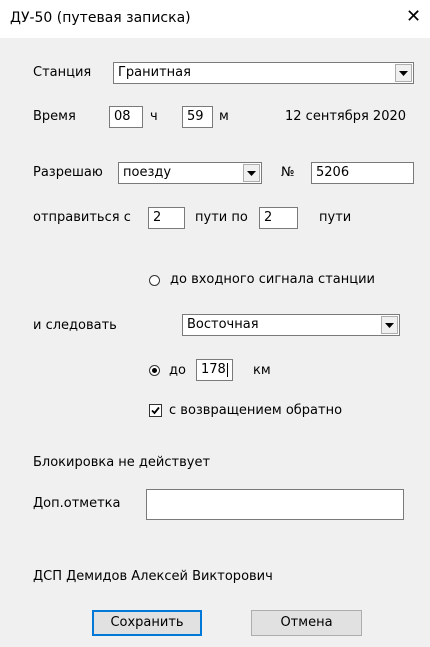 This screenshot has height=647, width=430. What do you see at coordinates (177, 370) in the screenshot?
I see `to-label: до` at bounding box center [177, 370].